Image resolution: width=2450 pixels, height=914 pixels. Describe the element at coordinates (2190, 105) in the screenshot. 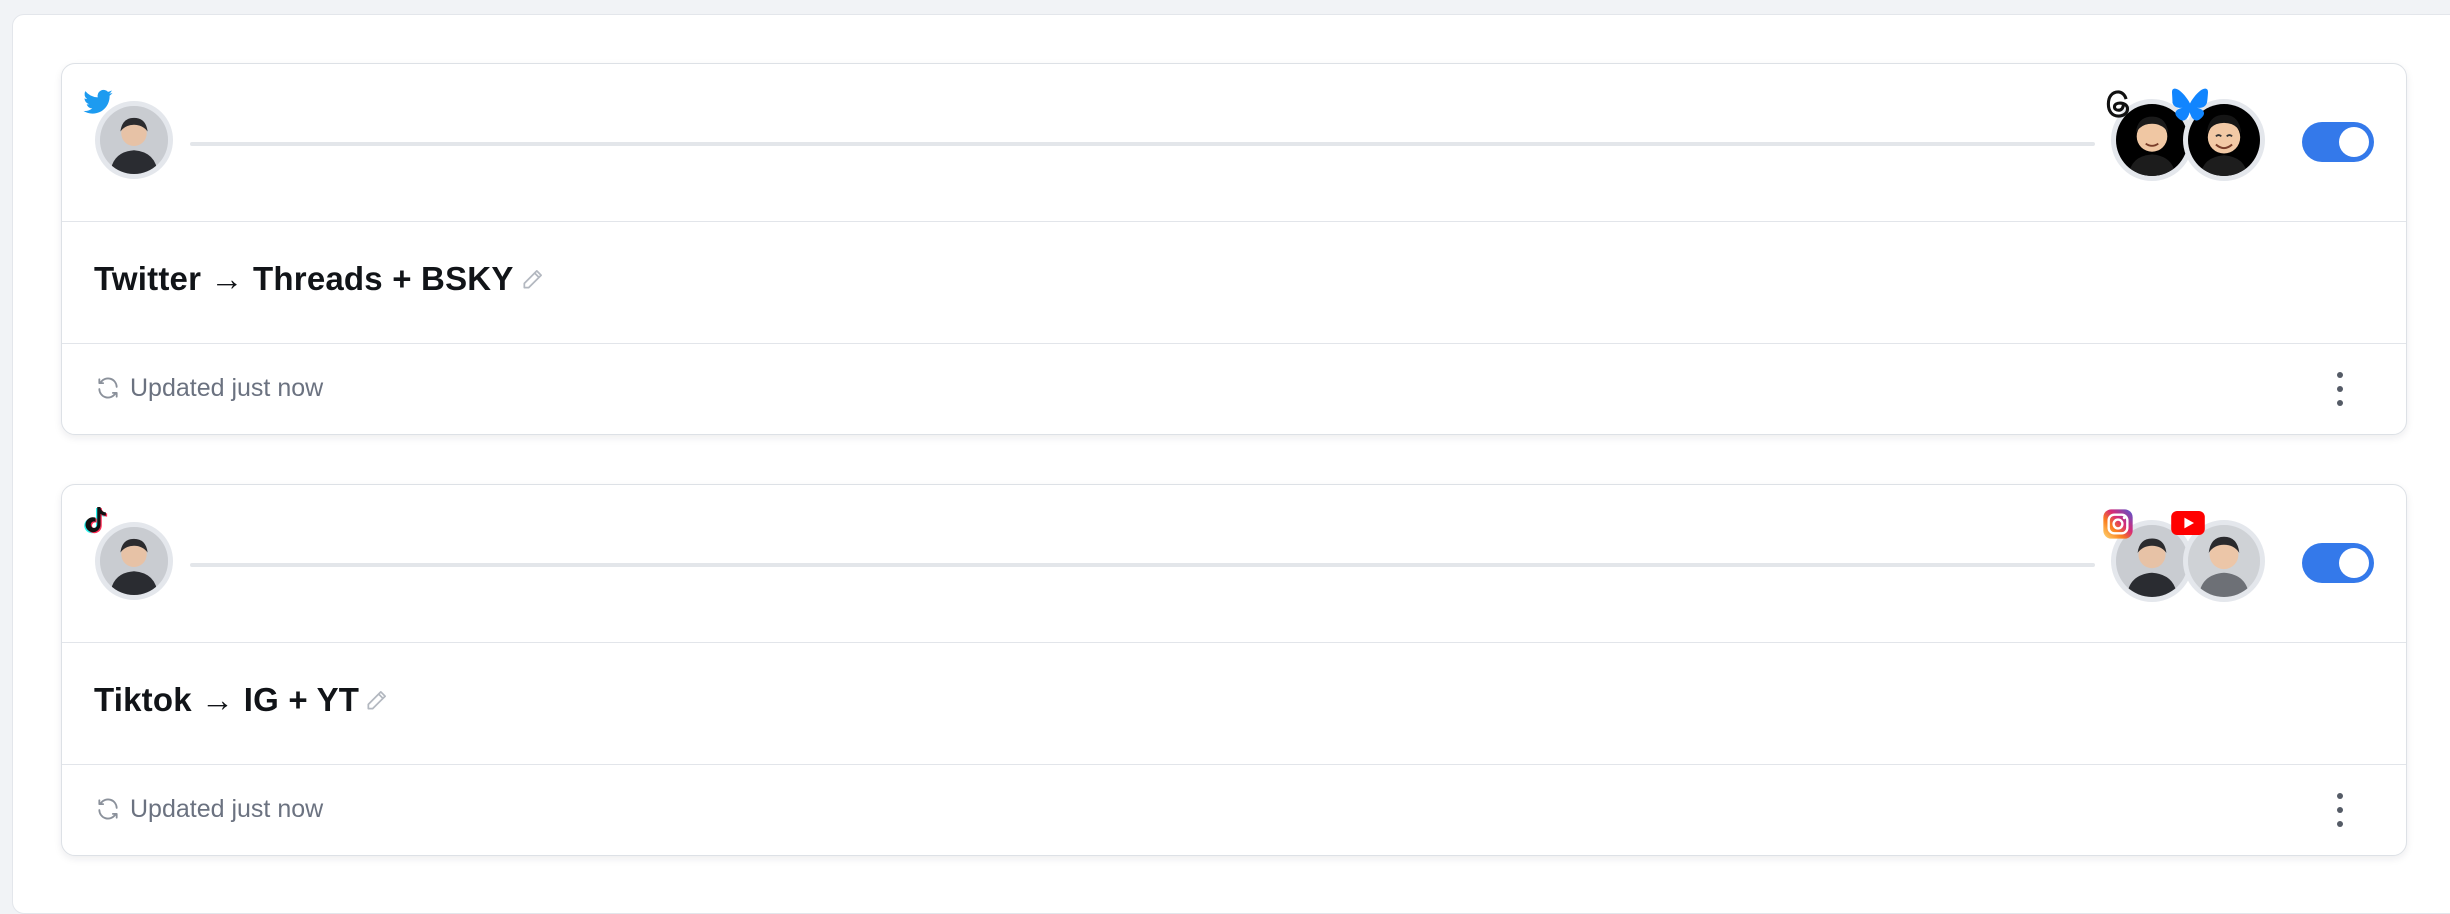

I see `bluesky-icon` at that location.